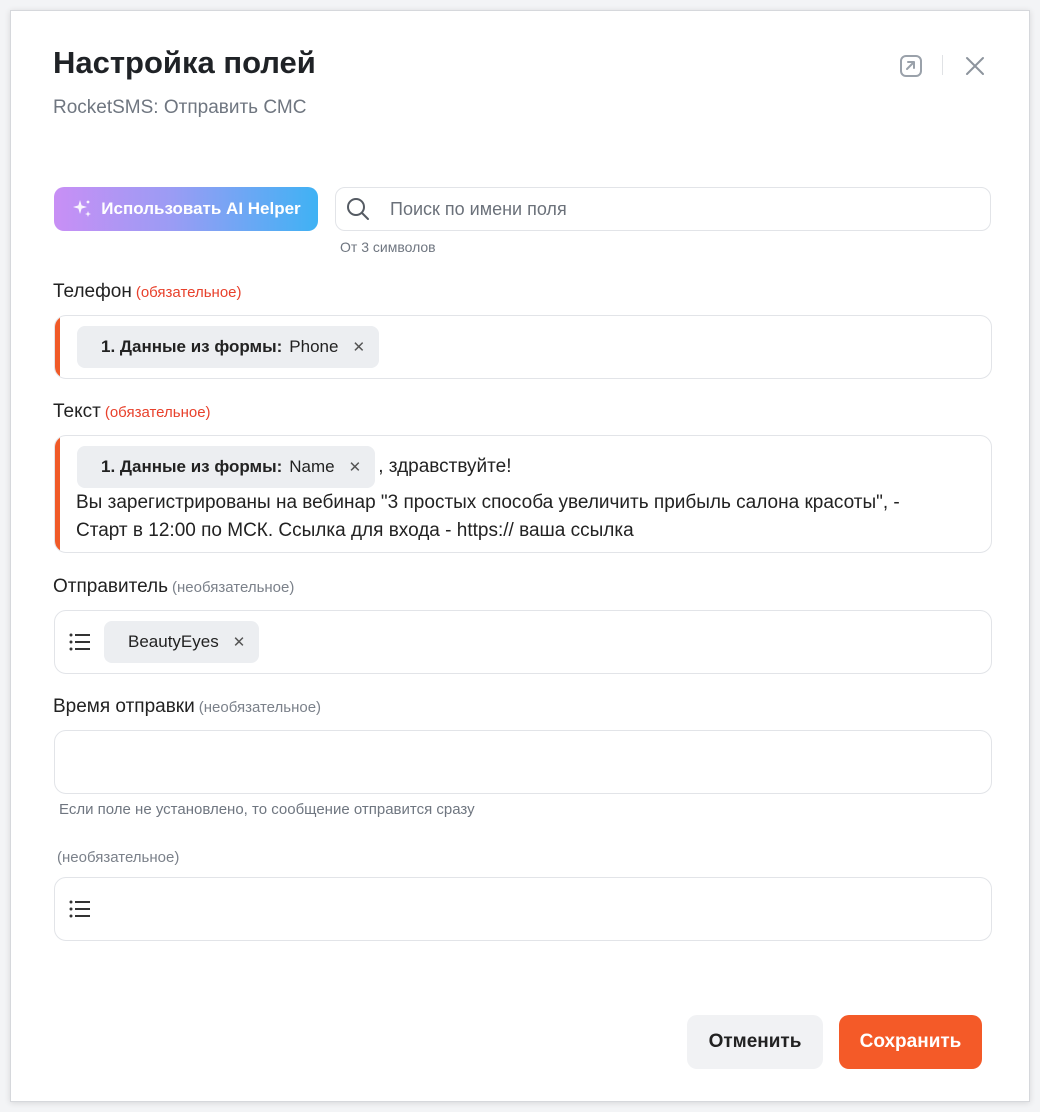  I want to click on sender-label: Отправитель (необязательное), so click(173, 587).